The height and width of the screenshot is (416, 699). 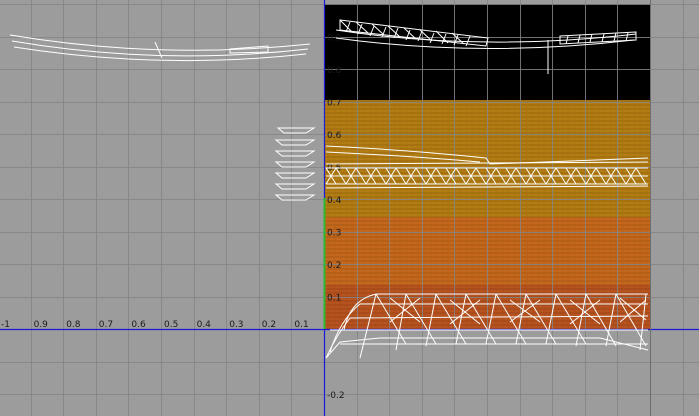 What do you see at coordinates (41, 325) in the screenshot?
I see `u-axis-label: 0.9` at bounding box center [41, 325].